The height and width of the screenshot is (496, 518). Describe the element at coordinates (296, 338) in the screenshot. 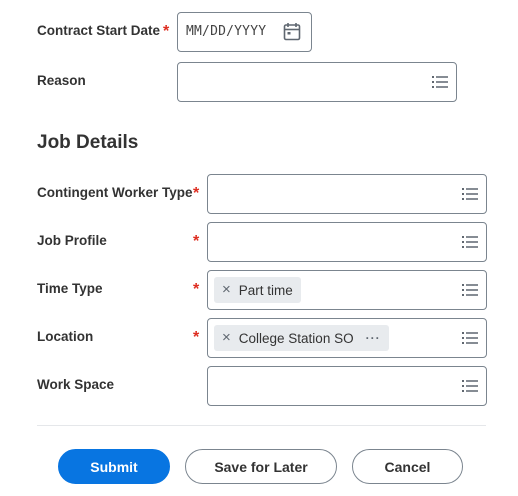

I see `pill-label: College Station SO` at that location.